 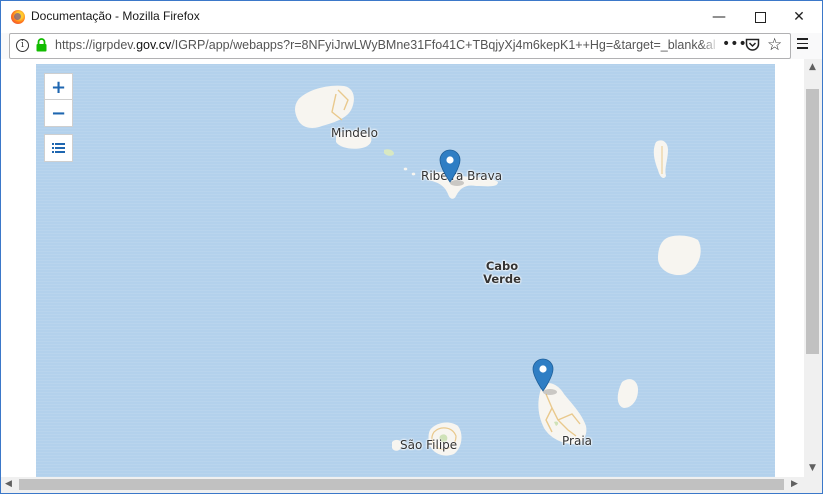 I want to click on minimize-icon: —, so click(x=719, y=17).